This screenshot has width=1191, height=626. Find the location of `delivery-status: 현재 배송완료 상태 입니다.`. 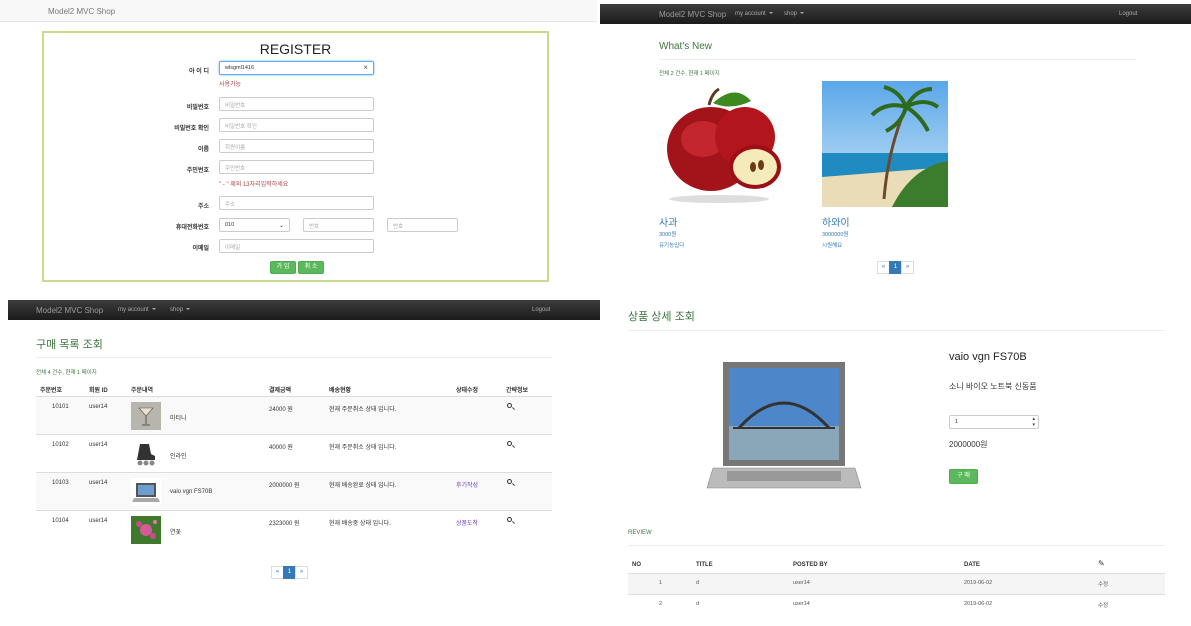

delivery-status: 현재 배송완료 상태 입니다. is located at coordinates (363, 486).